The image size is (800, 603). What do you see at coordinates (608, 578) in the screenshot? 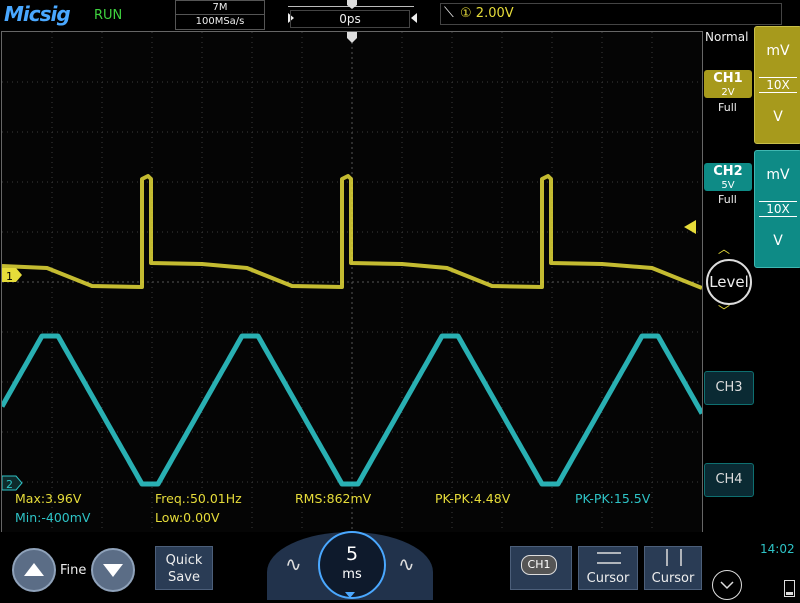
I see `cursor-label-1: Cursor` at bounding box center [608, 578].